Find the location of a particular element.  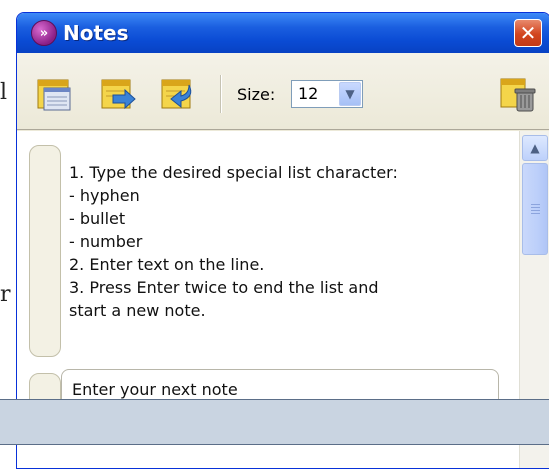

note-line: - hyphen is located at coordinates (104, 195).